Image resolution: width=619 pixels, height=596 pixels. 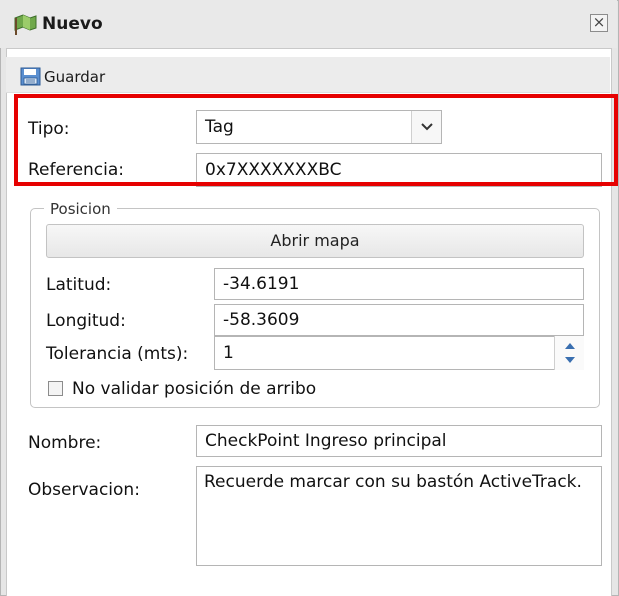 I want to click on spinner-down-icon, so click(x=570, y=360).